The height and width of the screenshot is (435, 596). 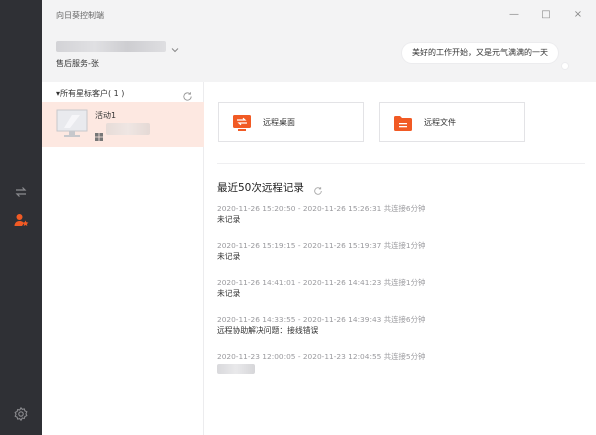 I want to click on device-list-item: 活动1, so click(x=123, y=124).